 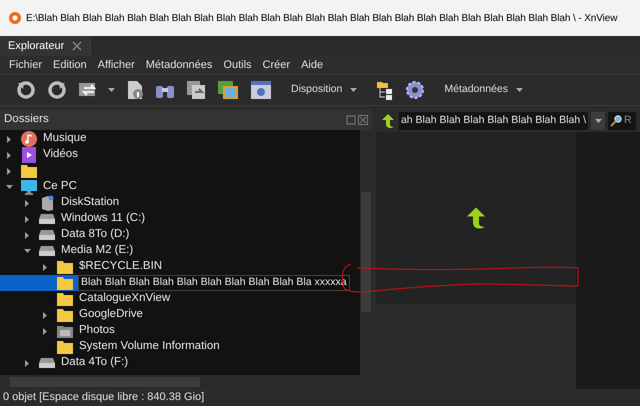 I want to click on tree-item-label: System Volume Information, so click(x=149, y=347).